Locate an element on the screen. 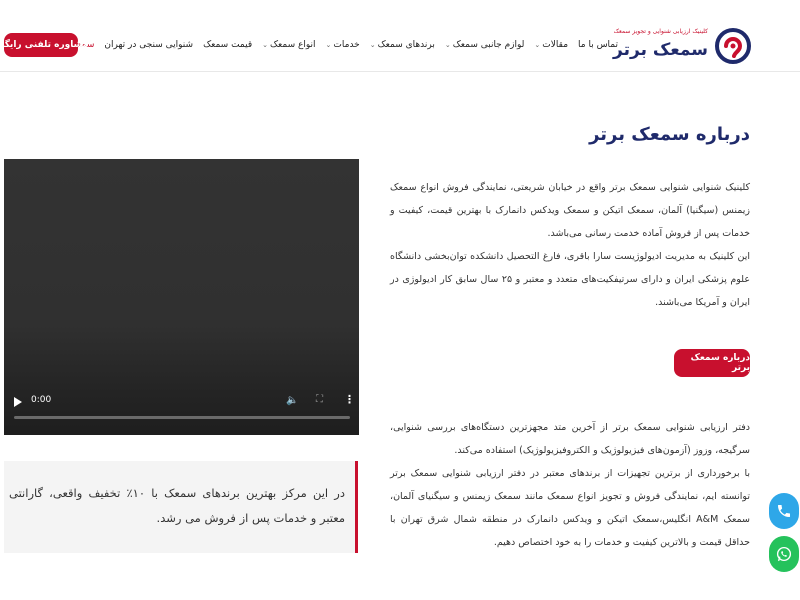 The height and width of the screenshot is (600, 800). logo-name: سمعک برتر is located at coordinates (660, 50).